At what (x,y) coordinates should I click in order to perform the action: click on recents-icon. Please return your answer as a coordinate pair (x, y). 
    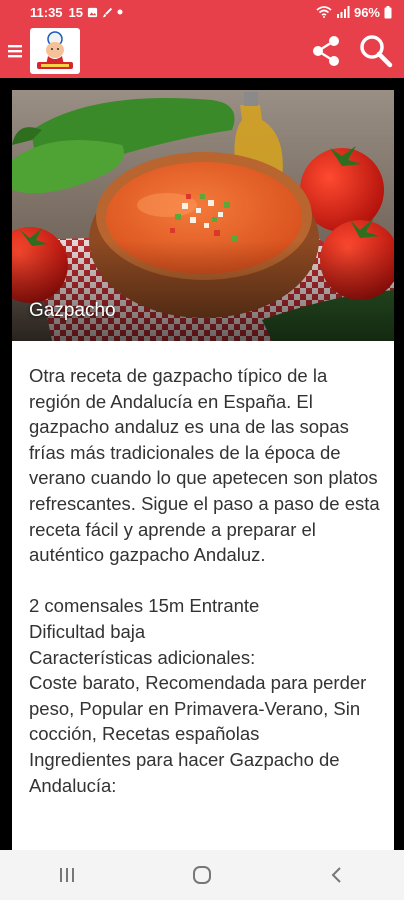
    Looking at the image, I should click on (67, 875).